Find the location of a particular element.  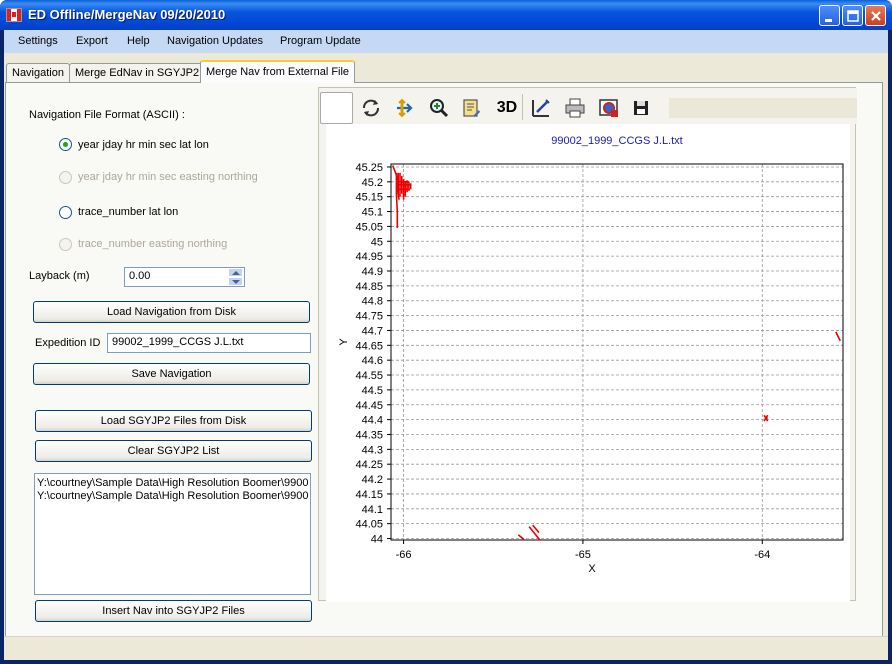

menu-help: Help is located at coordinates (138, 41).